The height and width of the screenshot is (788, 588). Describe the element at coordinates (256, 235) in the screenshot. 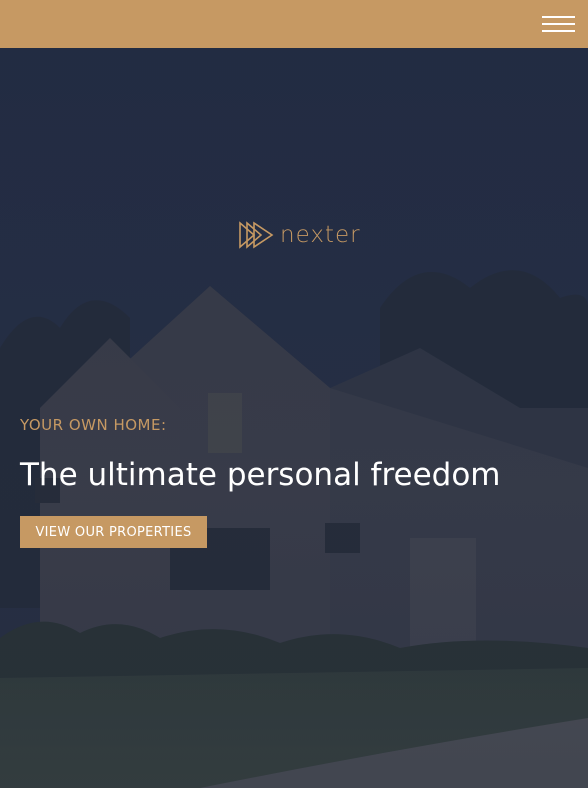

I see `triple-play-triangle-icon` at that location.